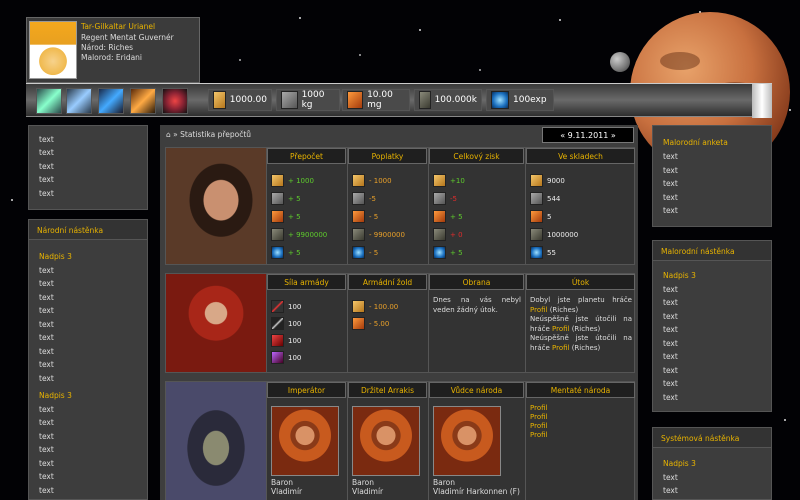 This screenshot has height=500, width=800. Describe the element at coordinates (277, 306) in the screenshot. I see `sword-icon` at that location.